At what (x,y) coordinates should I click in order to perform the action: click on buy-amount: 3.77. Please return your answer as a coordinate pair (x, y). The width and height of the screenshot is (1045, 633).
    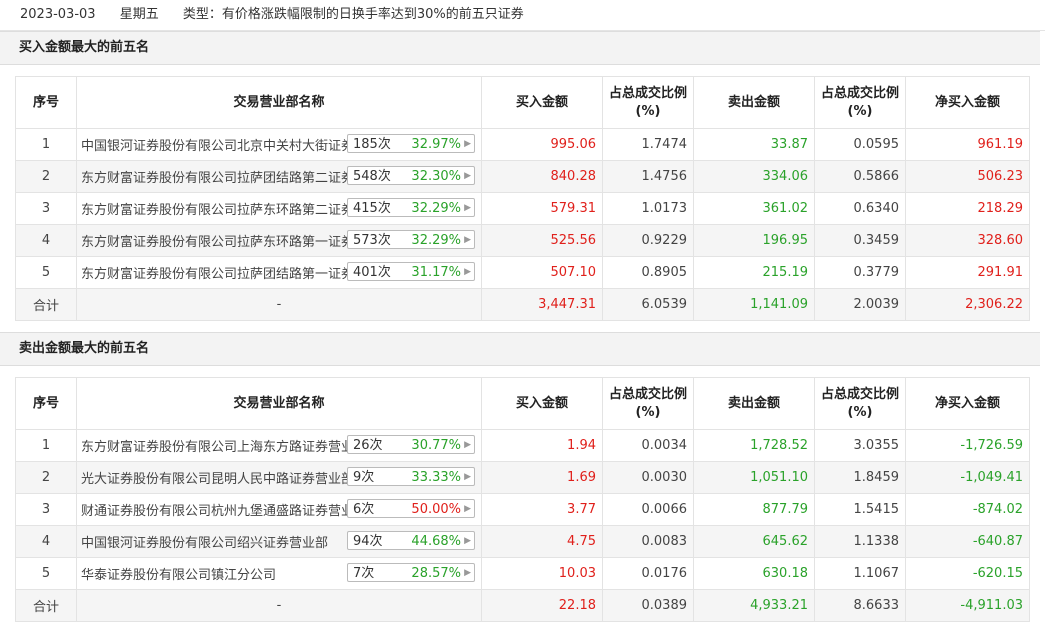
    Looking at the image, I should click on (542, 509).